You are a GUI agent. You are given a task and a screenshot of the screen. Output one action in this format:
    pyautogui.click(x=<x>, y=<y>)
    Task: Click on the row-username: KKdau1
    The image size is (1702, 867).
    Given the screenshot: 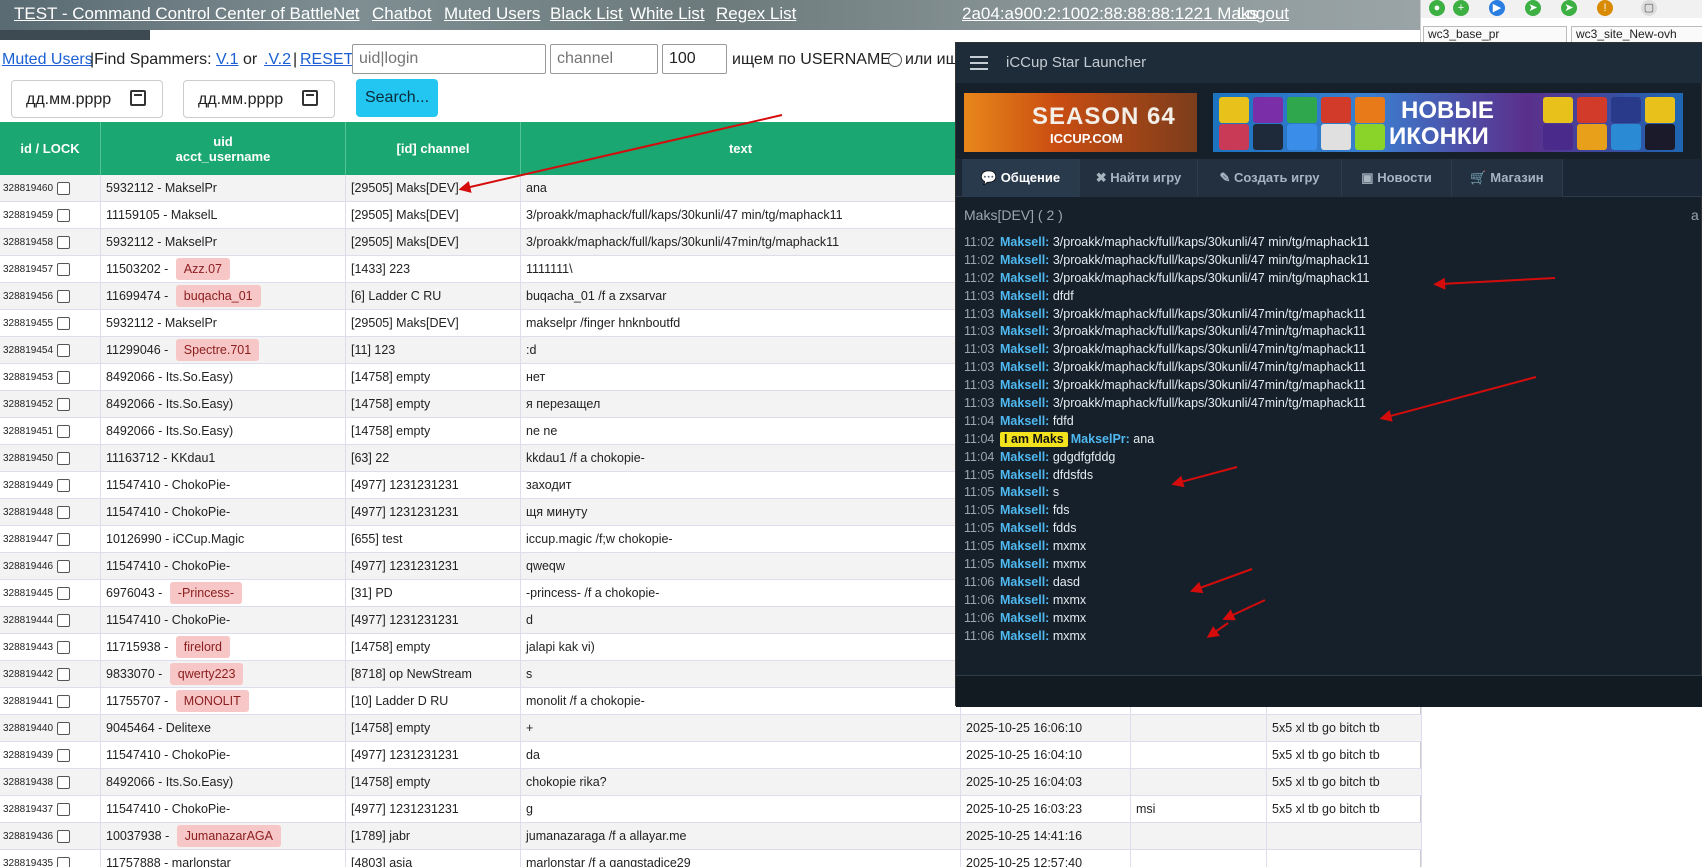 What is the action you would take?
    pyautogui.click(x=193, y=458)
    